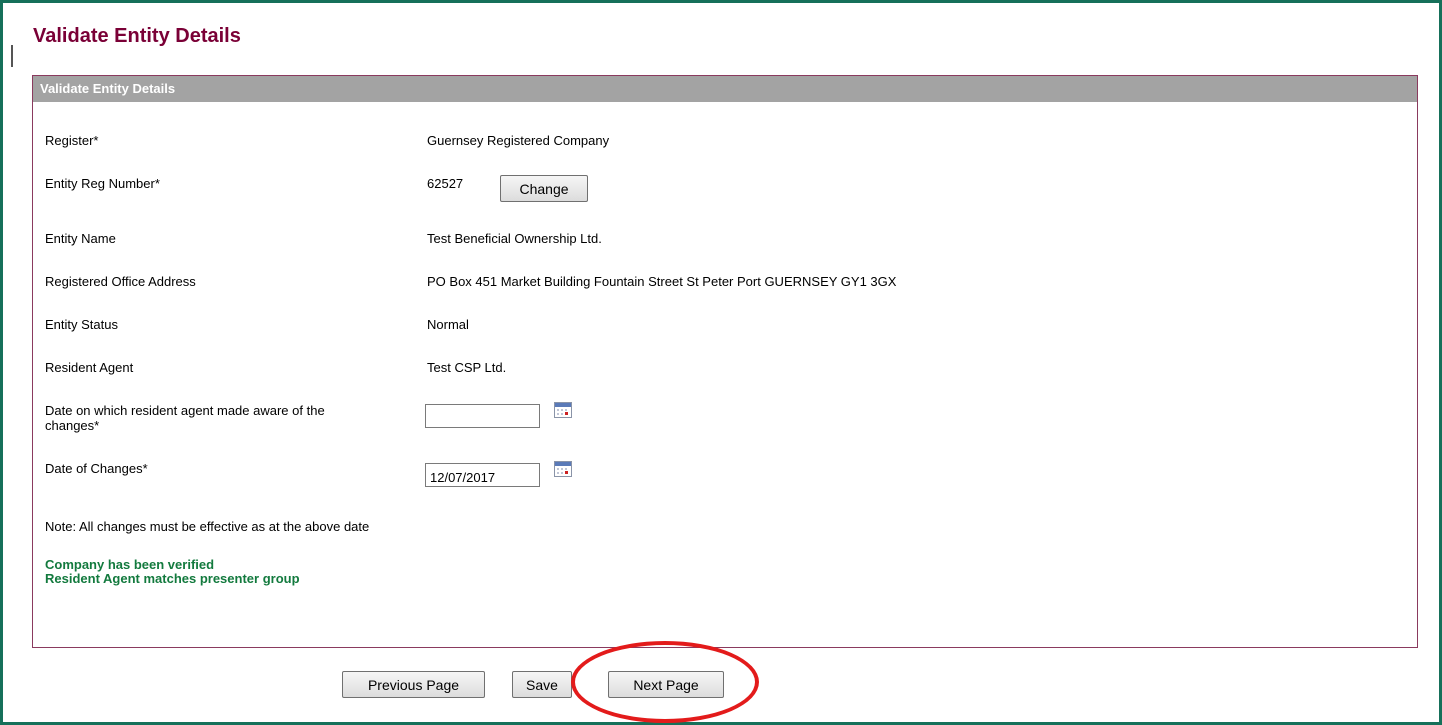  What do you see at coordinates (482, 475) in the screenshot?
I see `date-of-changes-input` at bounding box center [482, 475].